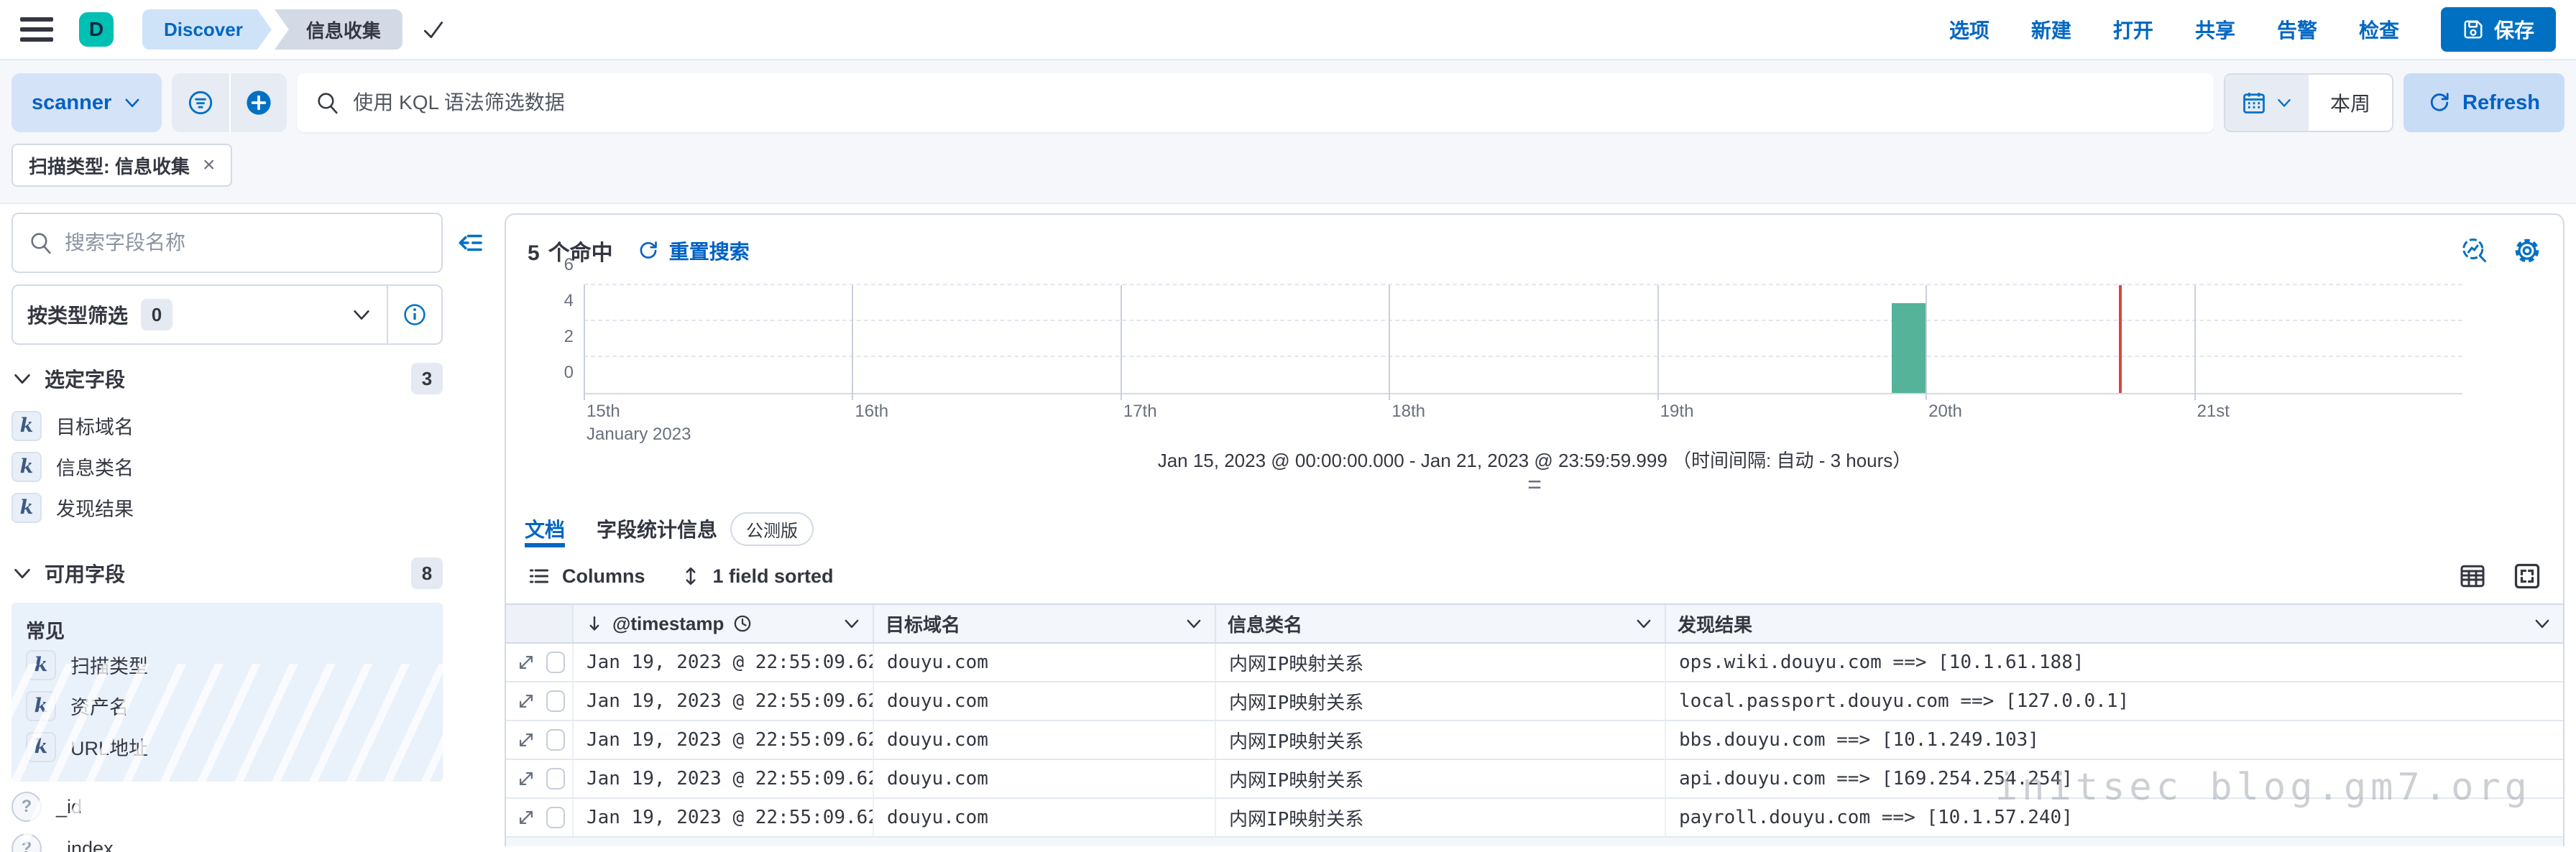 The image size is (2576, 852). What do you see at coordinates (724, 623) in the screenshot?
I see `column-header-timestamp: @timestamp` at bounding box center [724, 623].